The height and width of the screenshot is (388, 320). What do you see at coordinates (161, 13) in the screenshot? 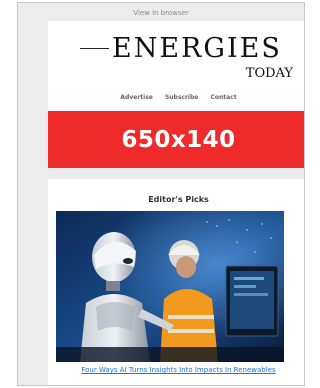
I see `view-in-browser-link: View in browser` at bounding box center [161, 13].